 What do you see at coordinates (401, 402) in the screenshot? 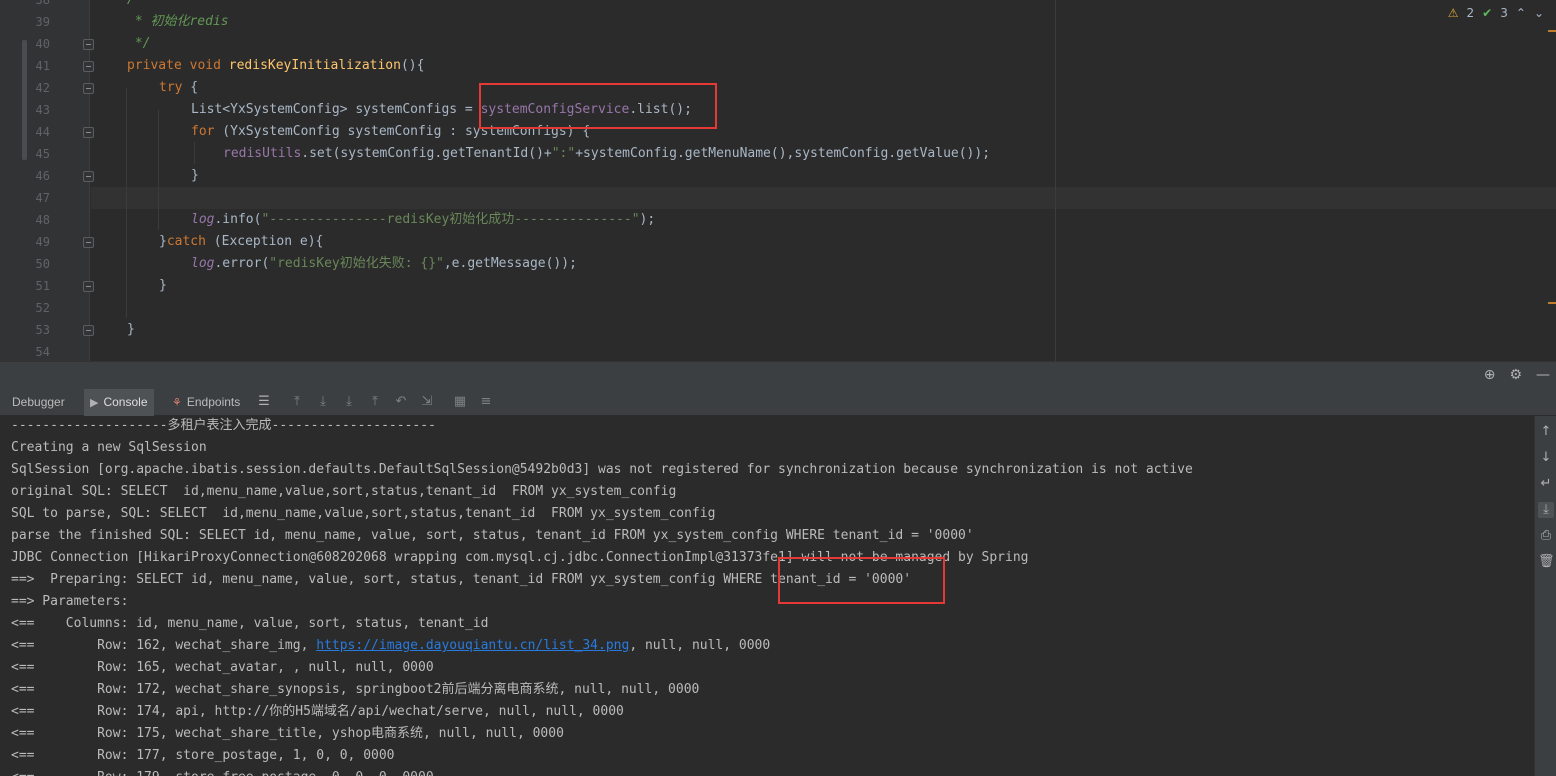
I see `drop-frame-icon: ↶` at bounding box center [401, 402].